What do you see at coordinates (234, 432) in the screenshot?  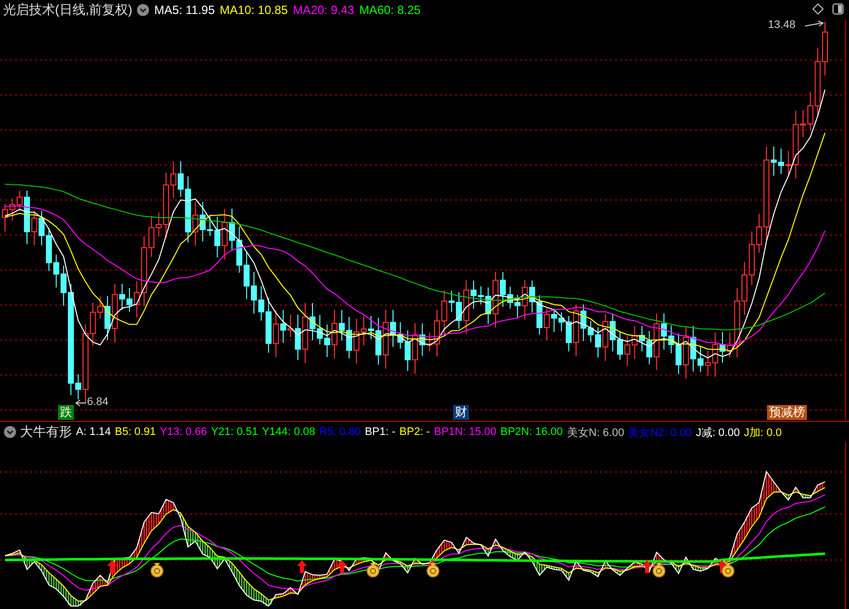 I see `legend-value: Y21: 0.51` at bounding box center [234, 432].